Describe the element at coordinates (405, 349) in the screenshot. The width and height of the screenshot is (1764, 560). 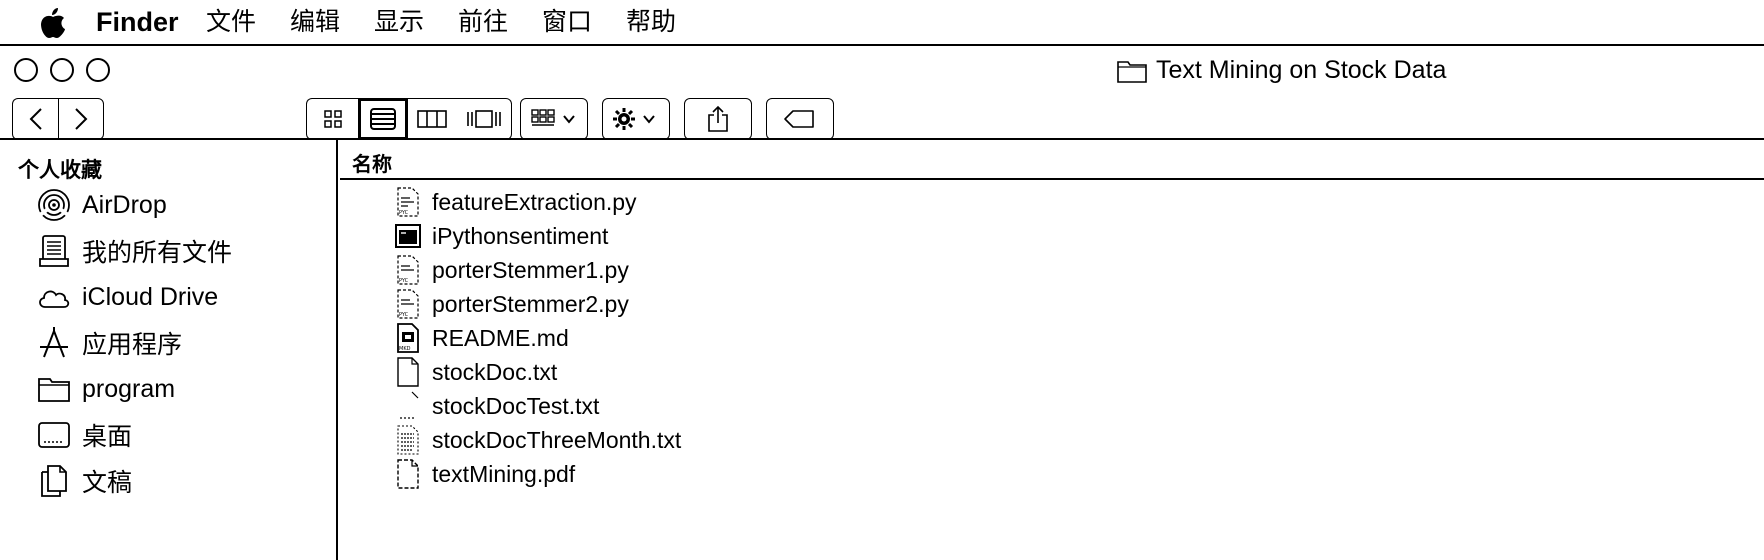
I see `svg-text: MKD` at that location.